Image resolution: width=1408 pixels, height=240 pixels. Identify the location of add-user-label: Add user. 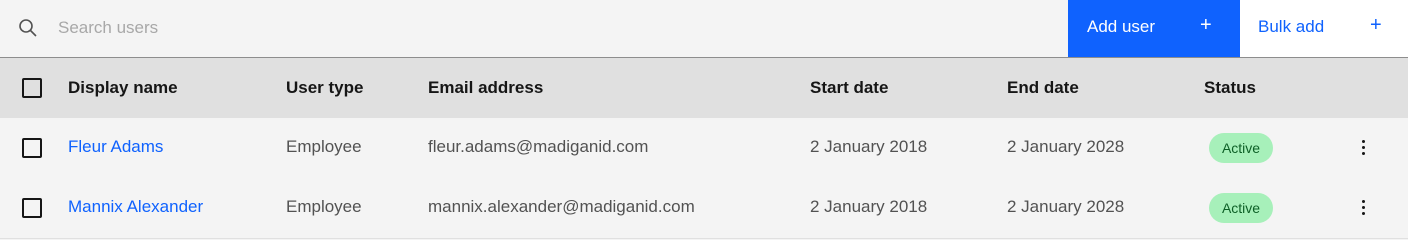
(1121, 26).